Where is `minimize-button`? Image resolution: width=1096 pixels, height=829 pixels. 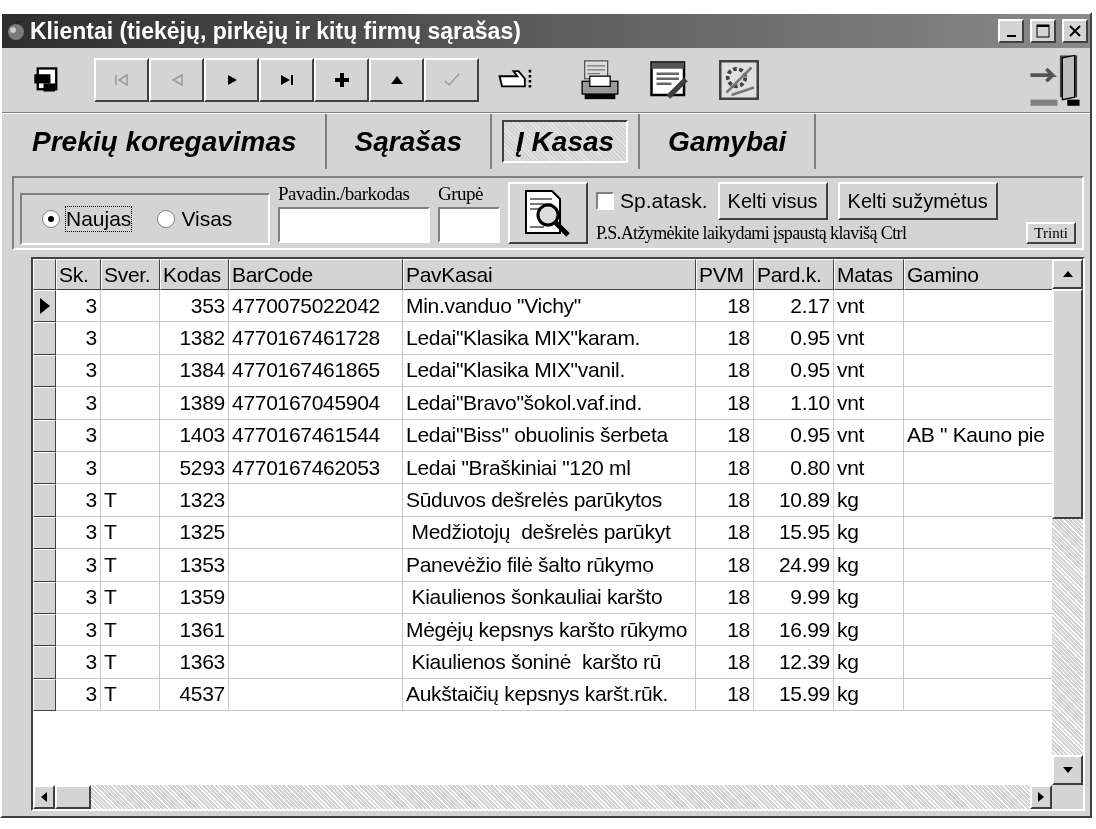 minimize-button is located at coordinates (1011, 31).